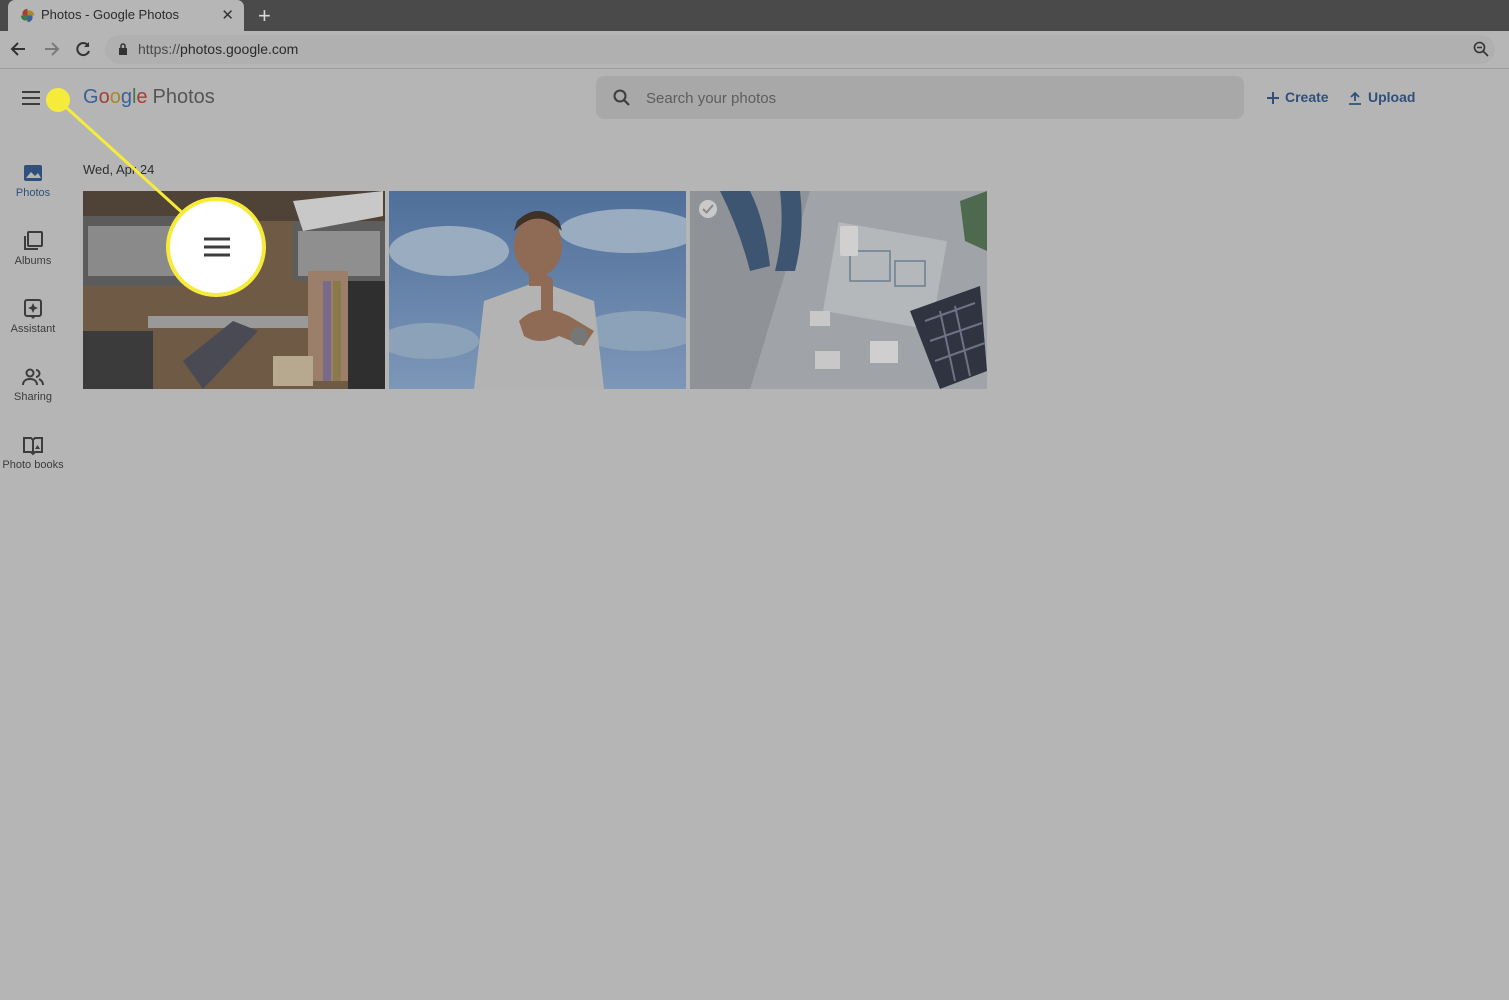 This screenshot has height=1000, width=1509. I want to click on zoom-icon, so click(1481, 49).